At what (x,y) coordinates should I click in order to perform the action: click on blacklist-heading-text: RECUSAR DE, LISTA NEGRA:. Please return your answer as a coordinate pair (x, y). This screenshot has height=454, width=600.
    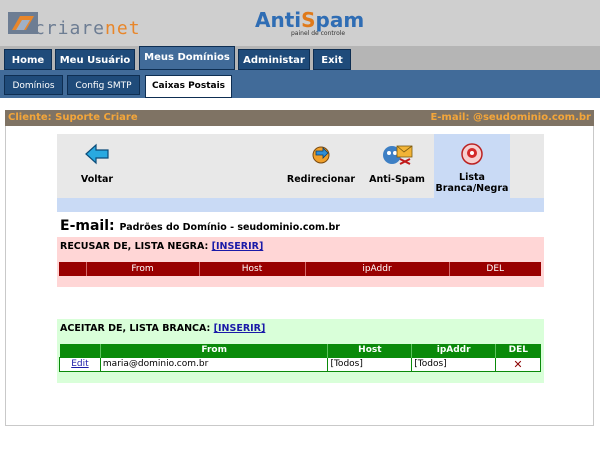
    Looking at the image, I should click on (134, 246).